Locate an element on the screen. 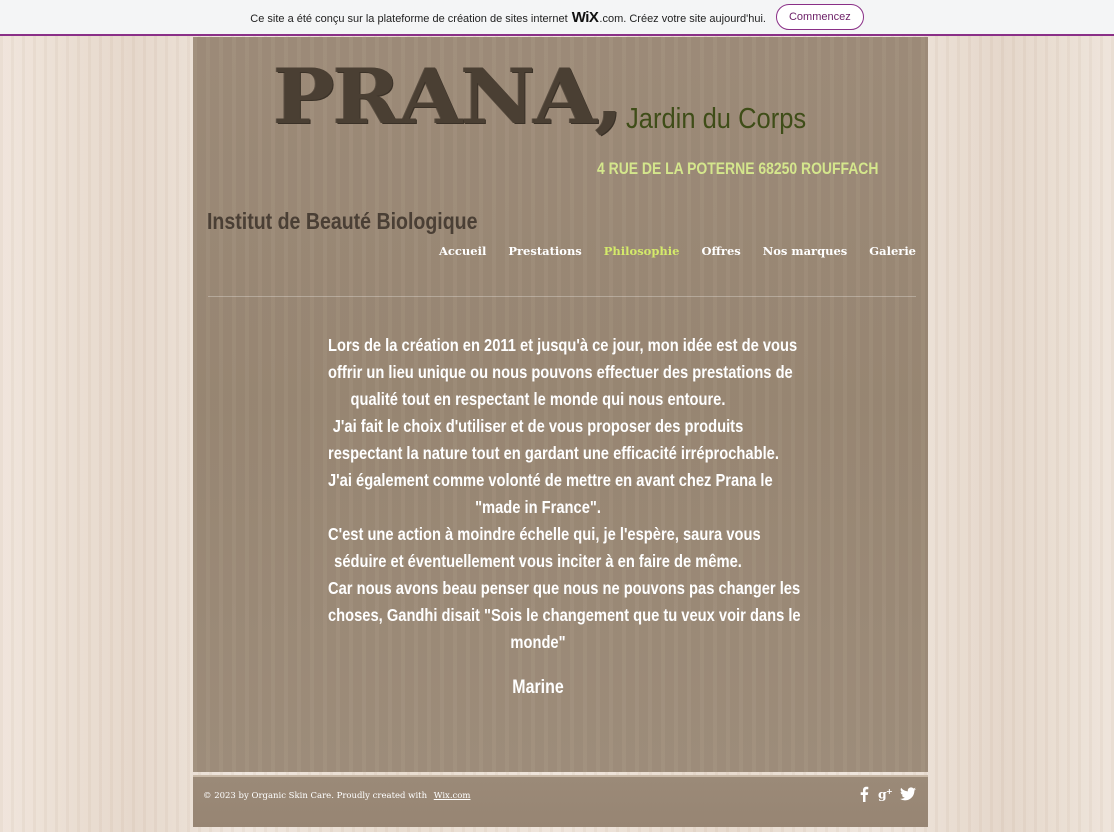 This screenshot has width=1114, height=832. facebook-icon is located at coordinates (864, 794).